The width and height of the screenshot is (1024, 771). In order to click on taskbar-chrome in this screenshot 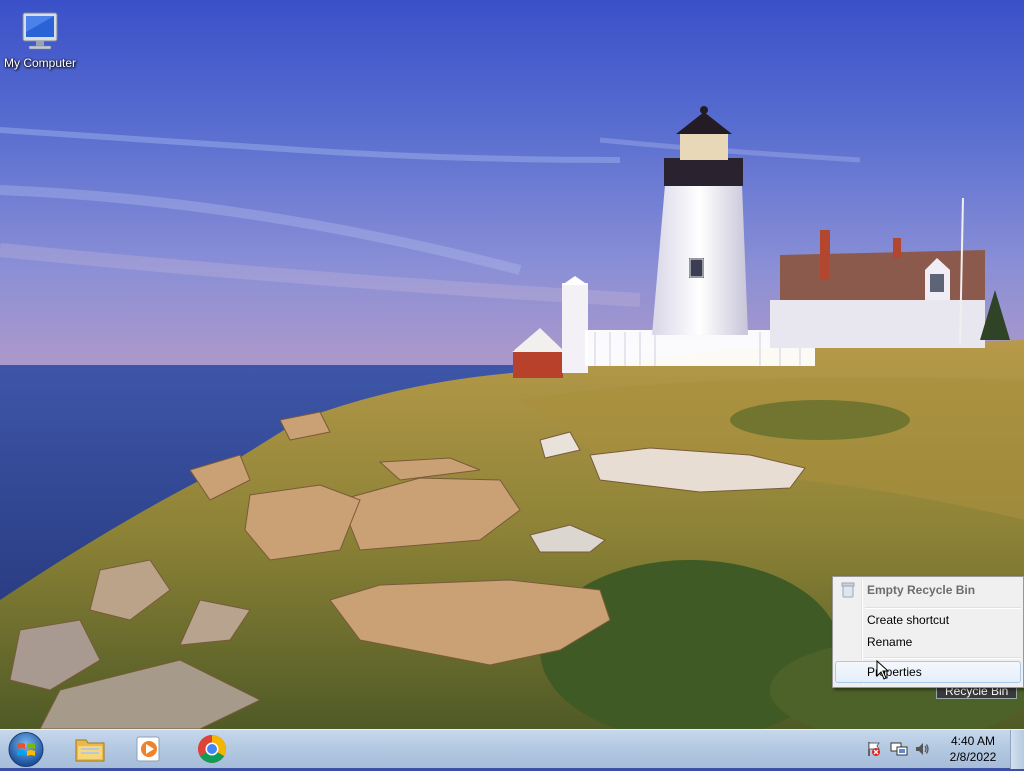, I will do `click(212, 749)`.